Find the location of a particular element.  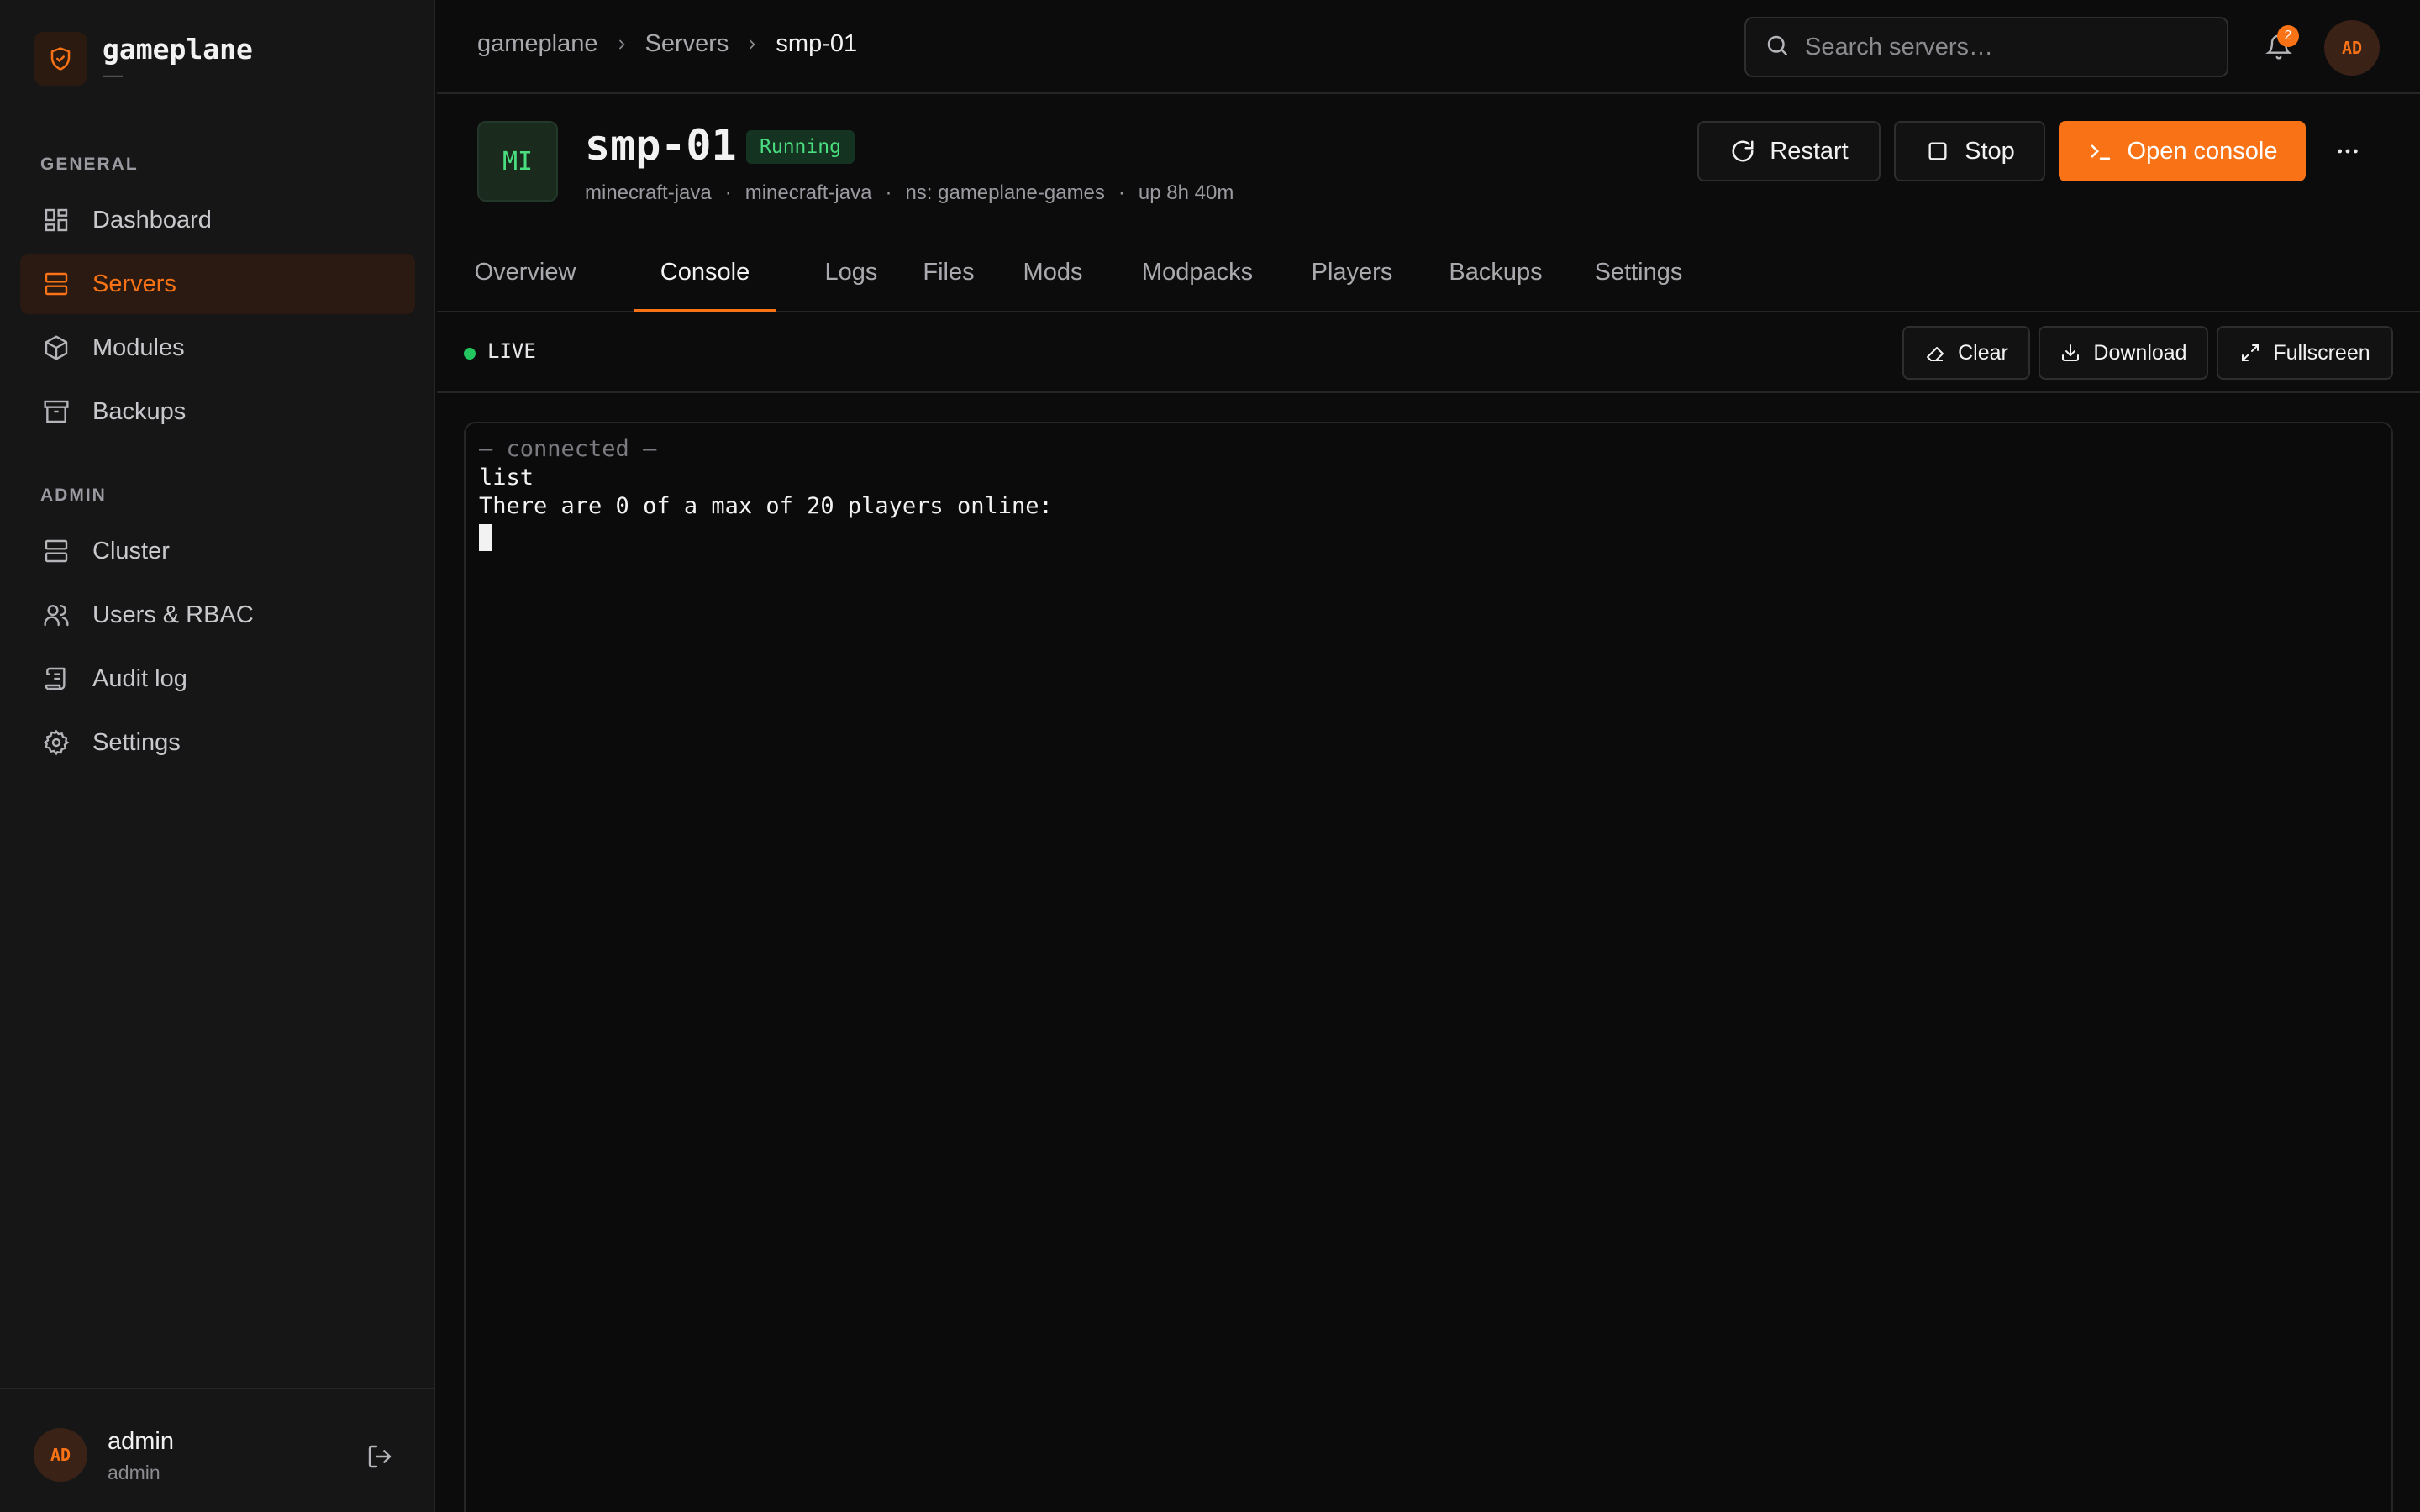

tab-backups: Backups is located at coordinates (1496, 280).